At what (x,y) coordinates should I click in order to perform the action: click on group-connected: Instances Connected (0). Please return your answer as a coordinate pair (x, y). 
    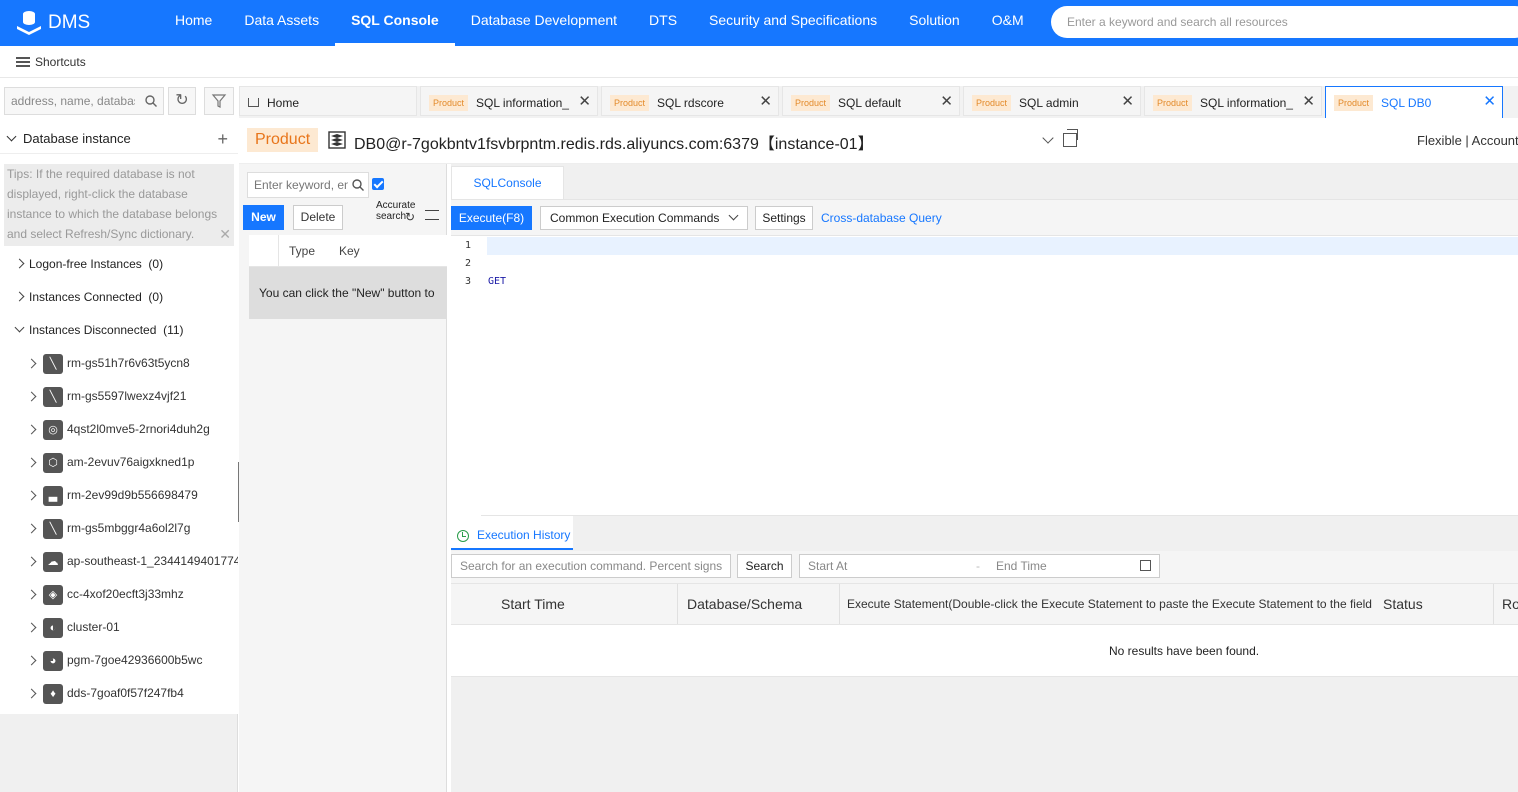
    Looking at the image, I should click on (119, 297).